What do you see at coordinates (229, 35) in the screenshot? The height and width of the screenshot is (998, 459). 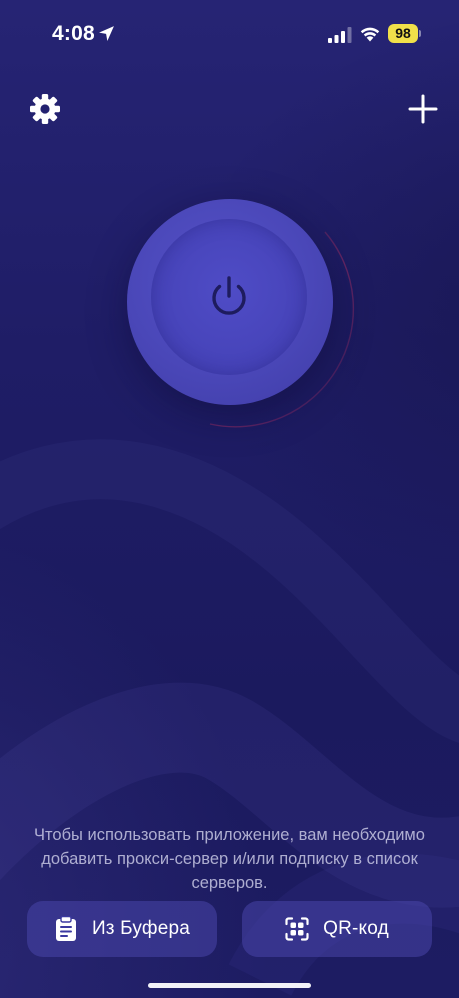 I see `status-bar: 4:08 98` at bounding box center [229, 35].